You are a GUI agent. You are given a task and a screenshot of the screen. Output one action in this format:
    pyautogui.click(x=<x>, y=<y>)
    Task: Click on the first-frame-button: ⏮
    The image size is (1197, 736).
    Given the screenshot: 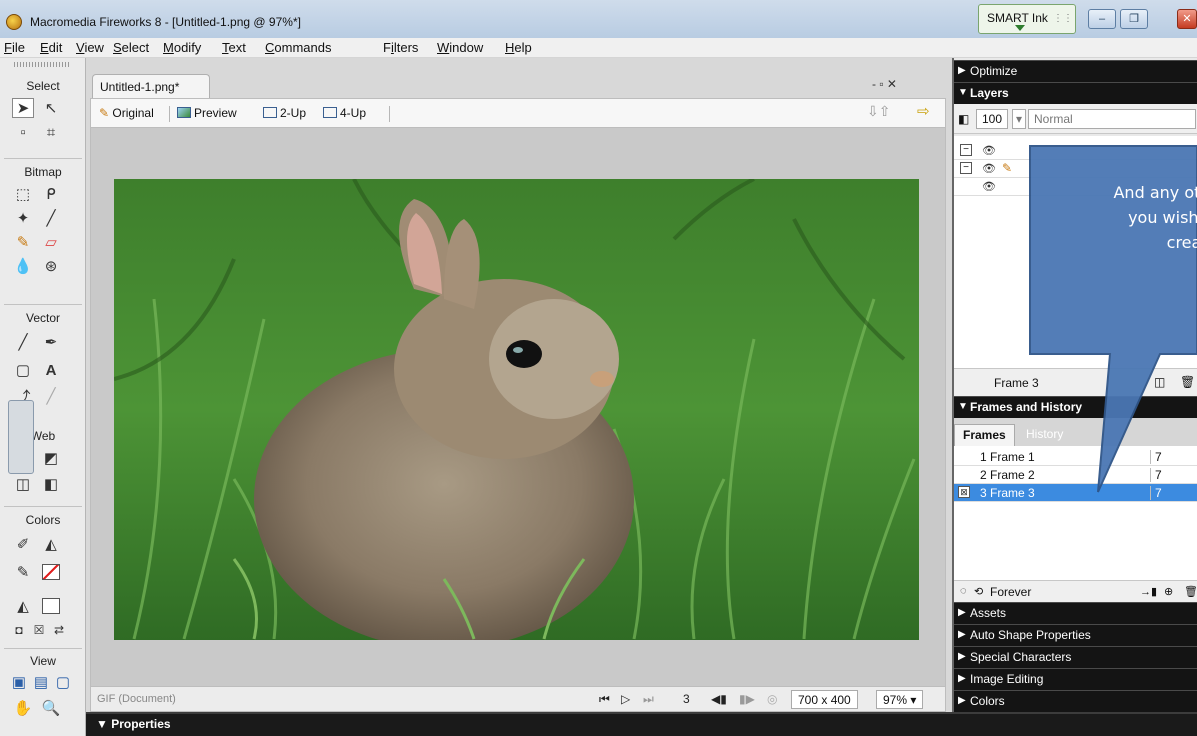 What is the action you would take?
    pyautogui.click(x=604, y=699)
    